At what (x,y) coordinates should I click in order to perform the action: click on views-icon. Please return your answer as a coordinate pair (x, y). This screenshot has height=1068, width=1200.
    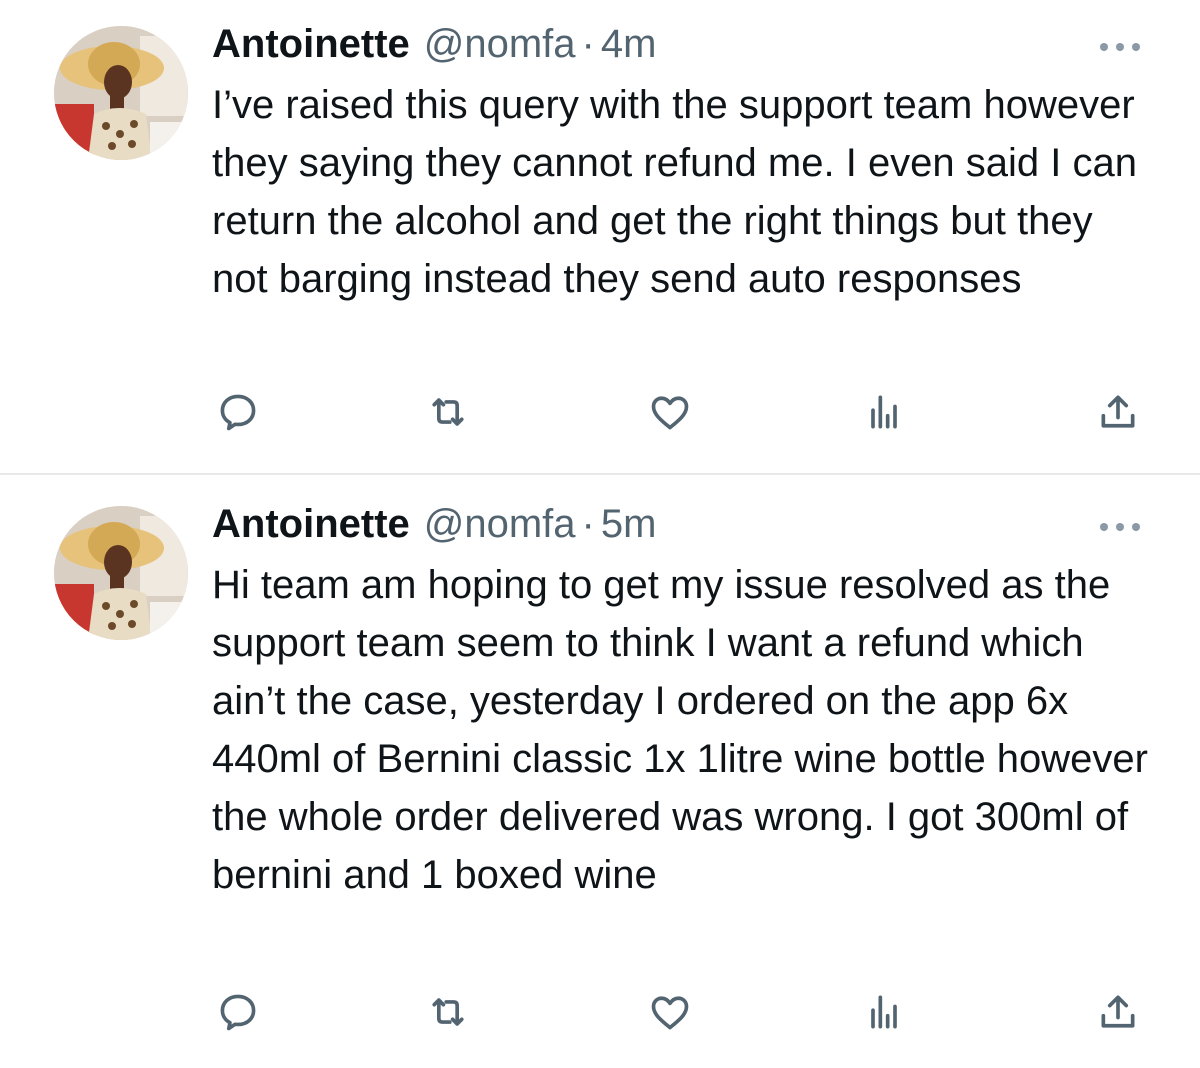
    Looking at the image, I should click on (884, 1012).